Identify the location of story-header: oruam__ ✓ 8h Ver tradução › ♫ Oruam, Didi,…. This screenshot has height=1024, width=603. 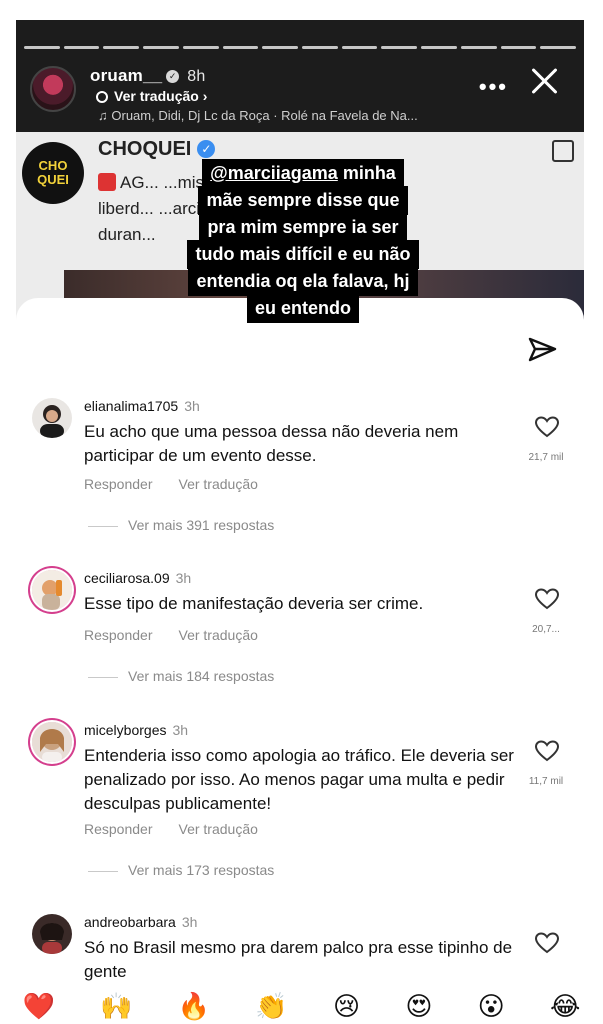
(300, 91).